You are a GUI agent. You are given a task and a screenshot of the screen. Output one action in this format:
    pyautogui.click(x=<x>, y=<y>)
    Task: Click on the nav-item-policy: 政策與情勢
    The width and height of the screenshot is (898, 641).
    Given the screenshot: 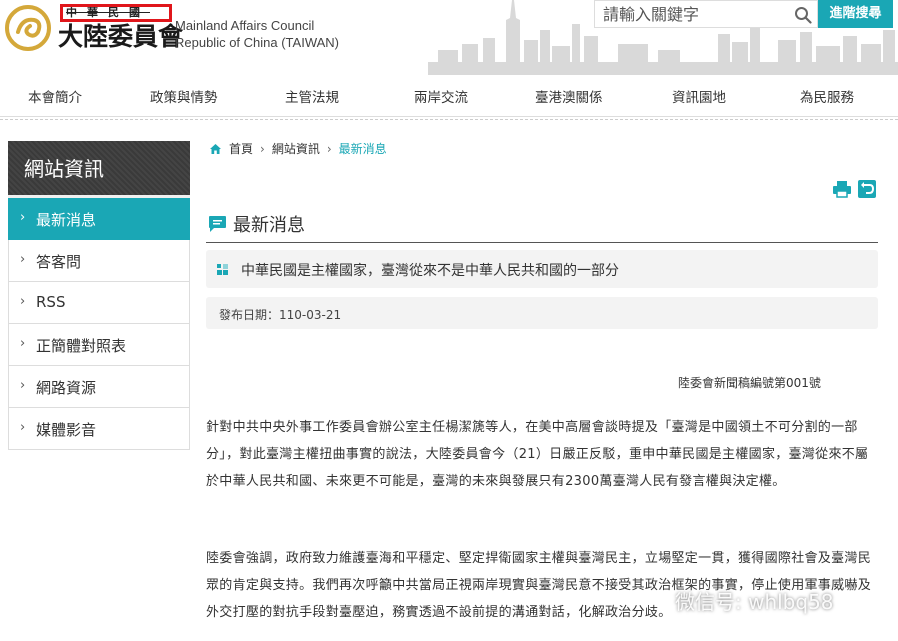 What is the action you would take?
    pyautogui.click(x=184, y=96)
    